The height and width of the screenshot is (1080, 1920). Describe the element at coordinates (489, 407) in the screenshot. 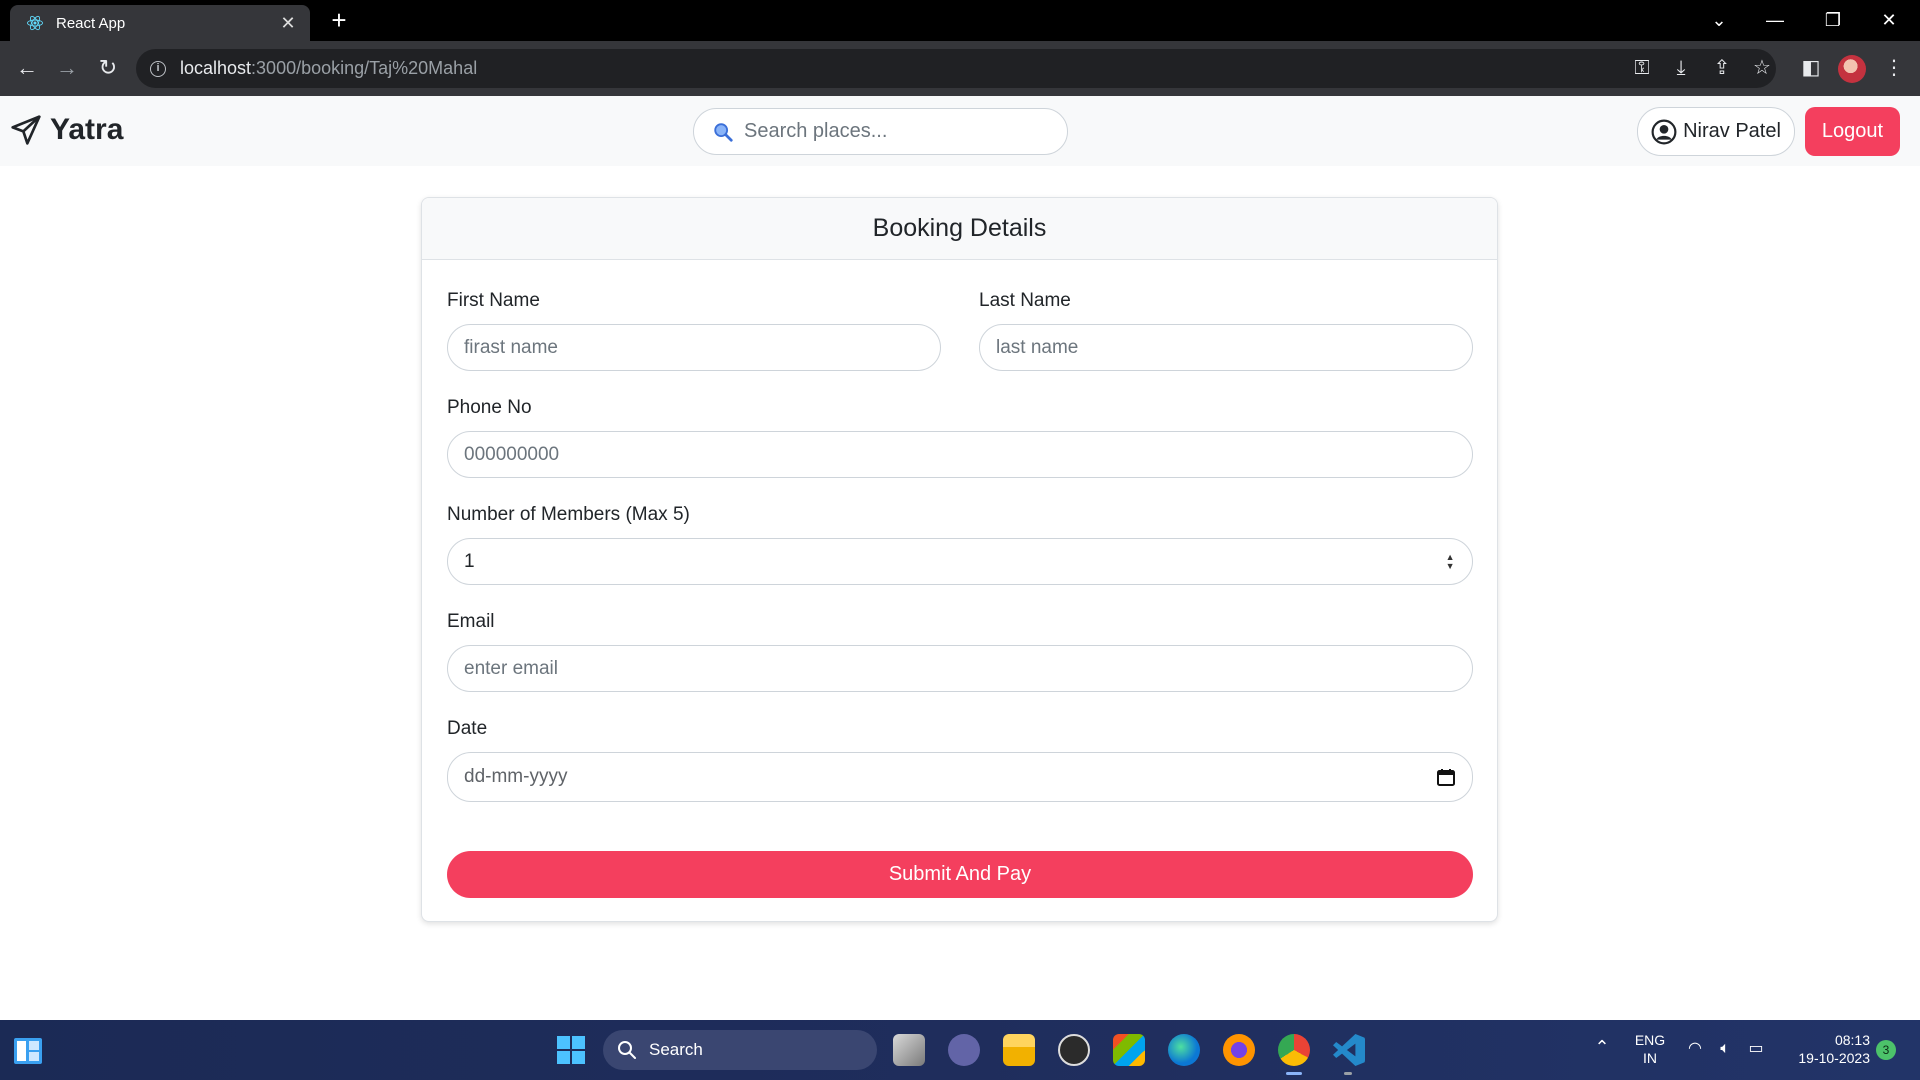

I see `phone-label: Phone No` at that location.